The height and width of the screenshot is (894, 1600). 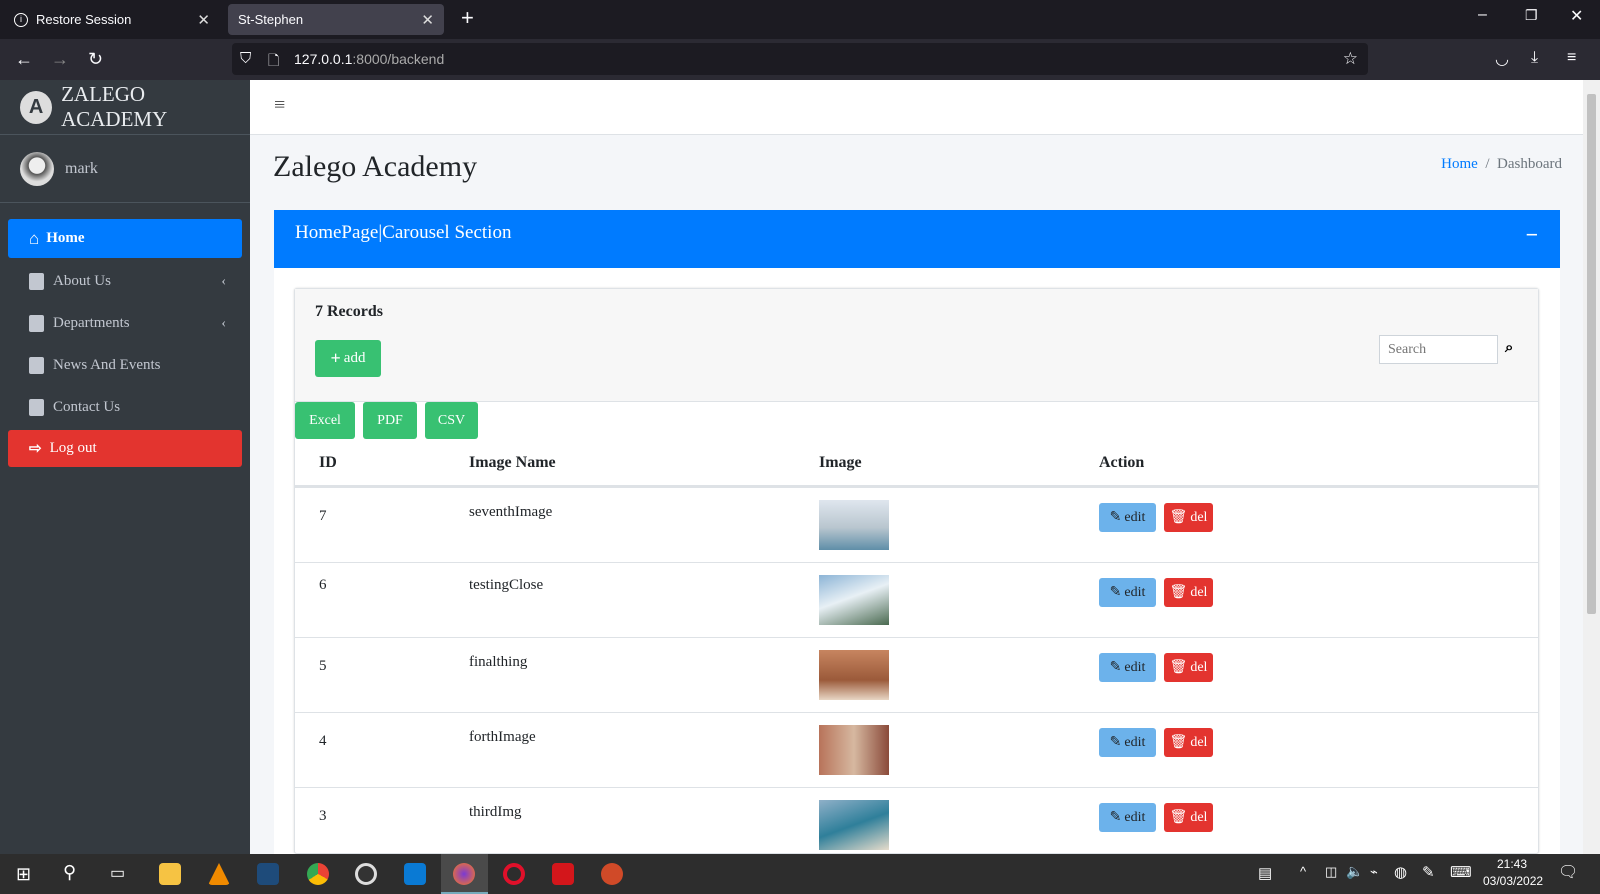 I want to click on user-panel: mark, so click(x=125, y=169).